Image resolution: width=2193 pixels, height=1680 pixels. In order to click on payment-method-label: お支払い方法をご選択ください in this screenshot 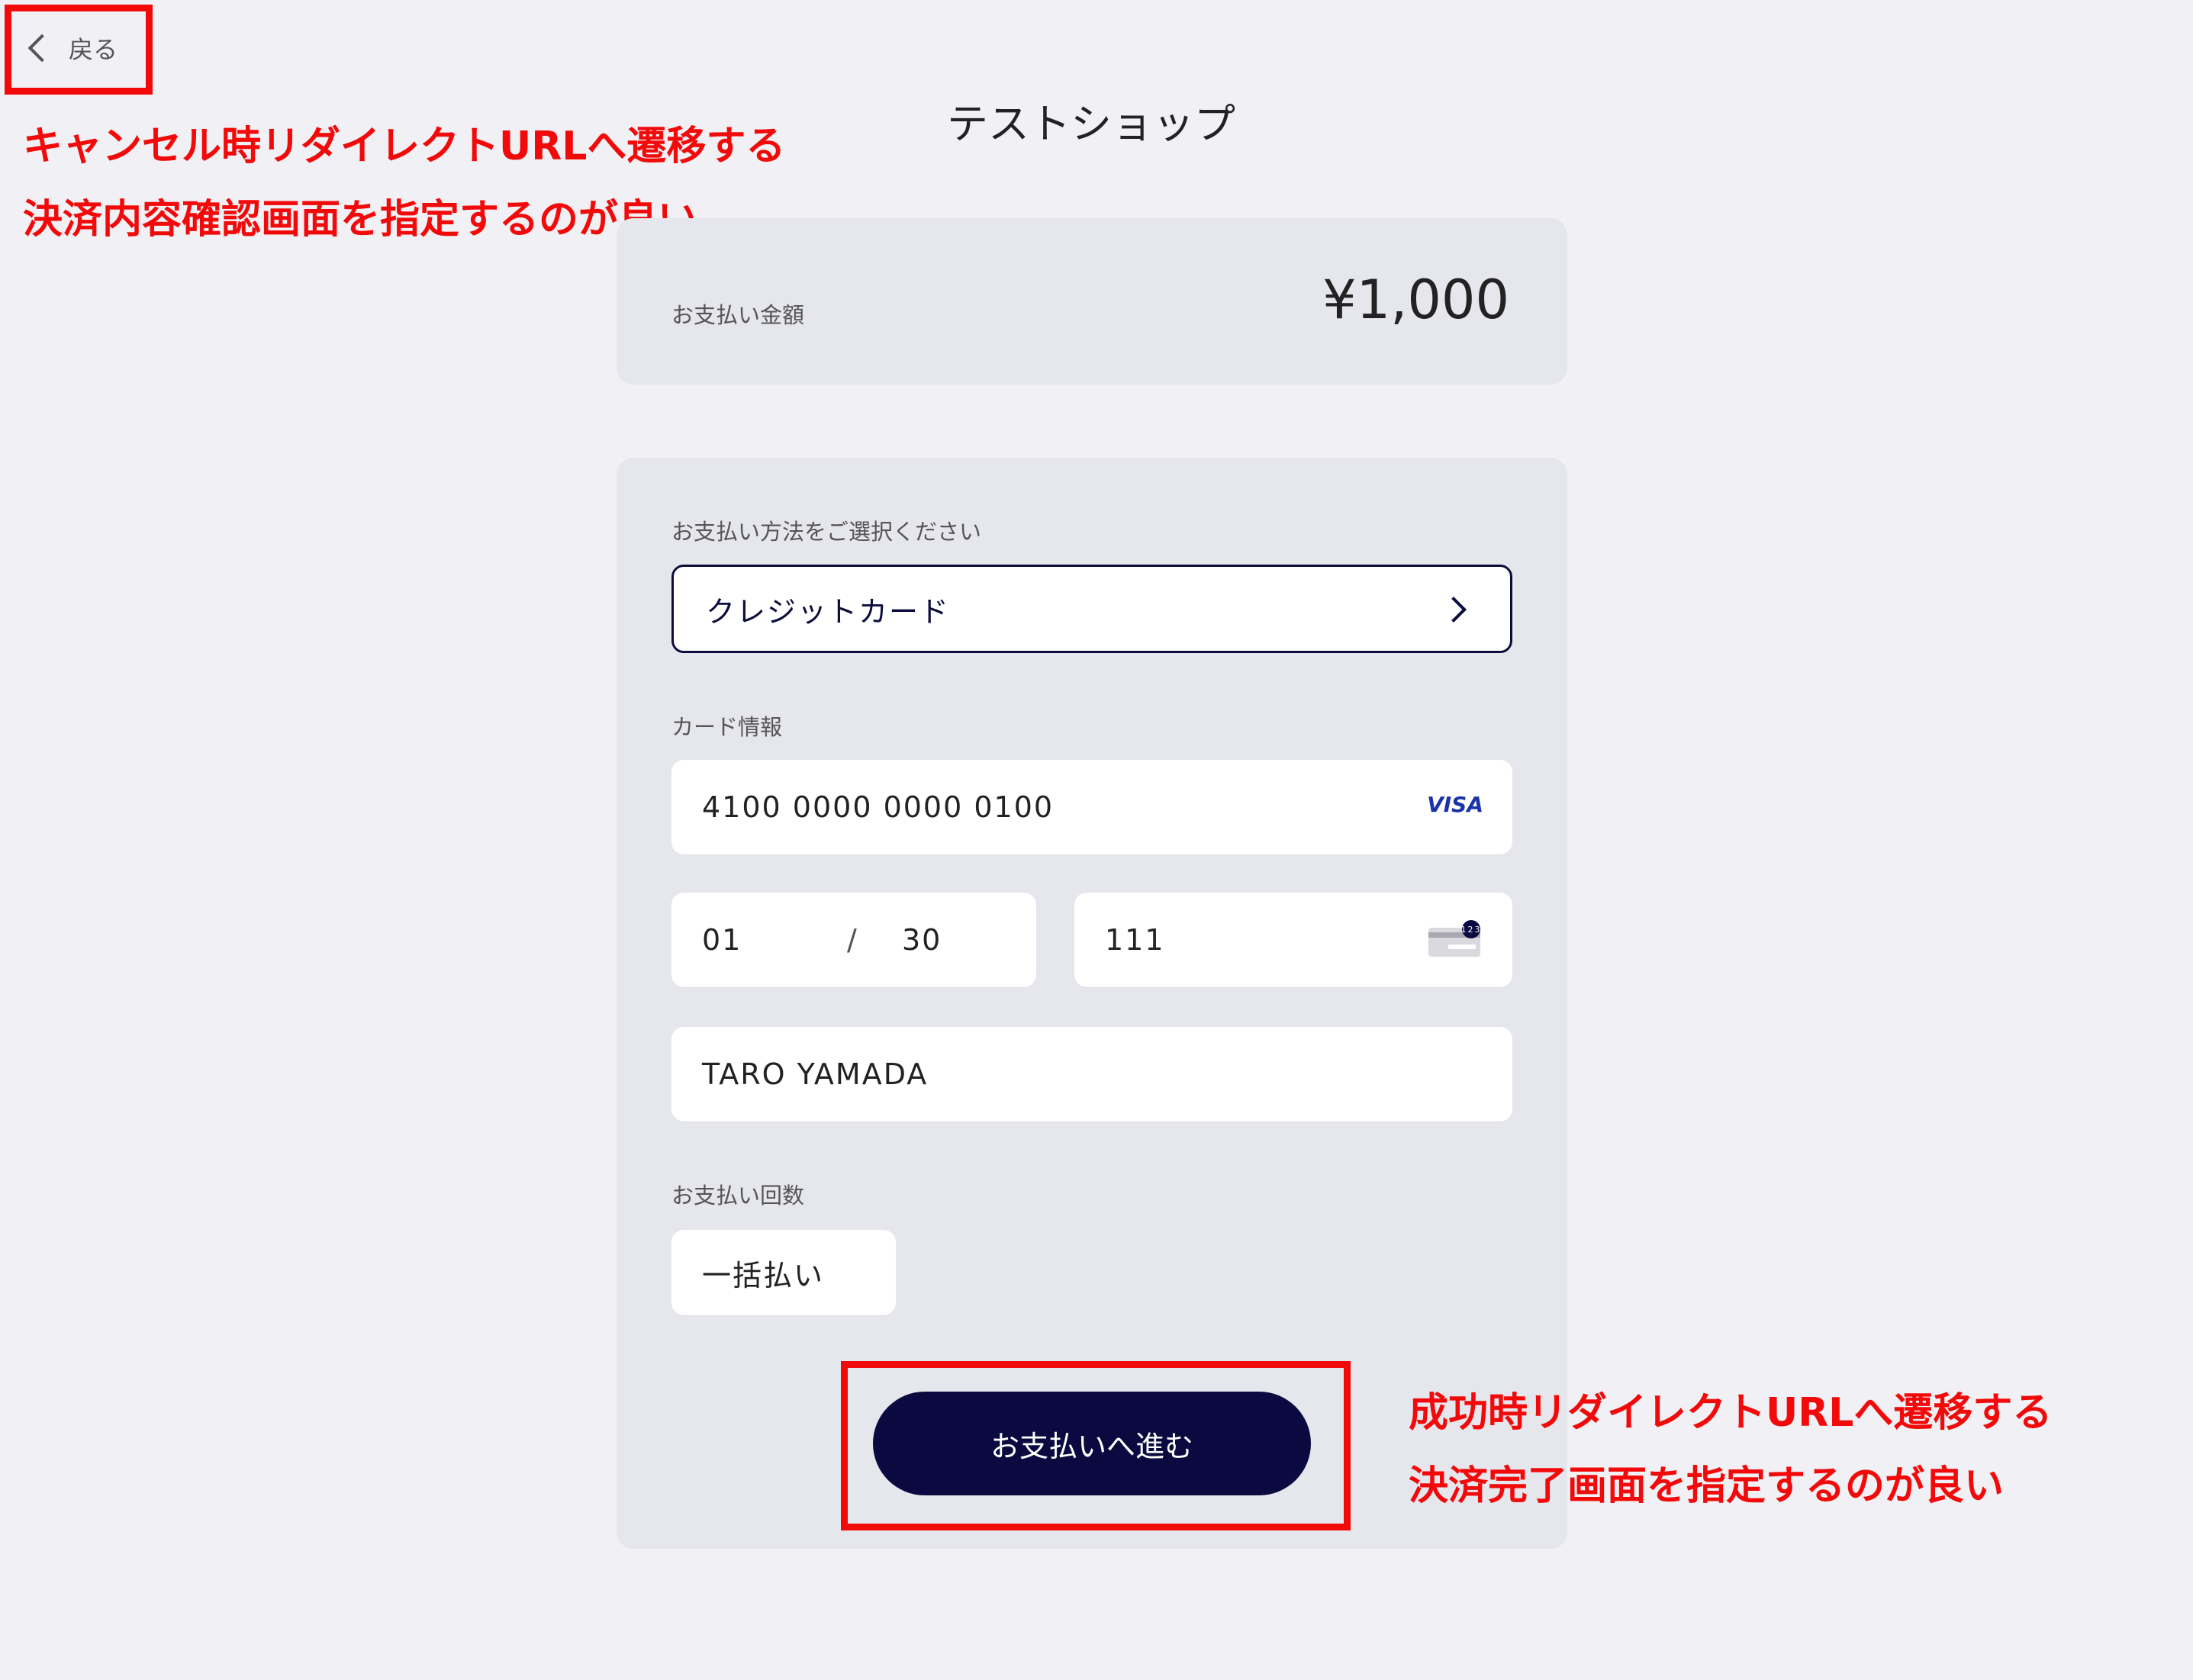, I will do `click(826, 532)`.